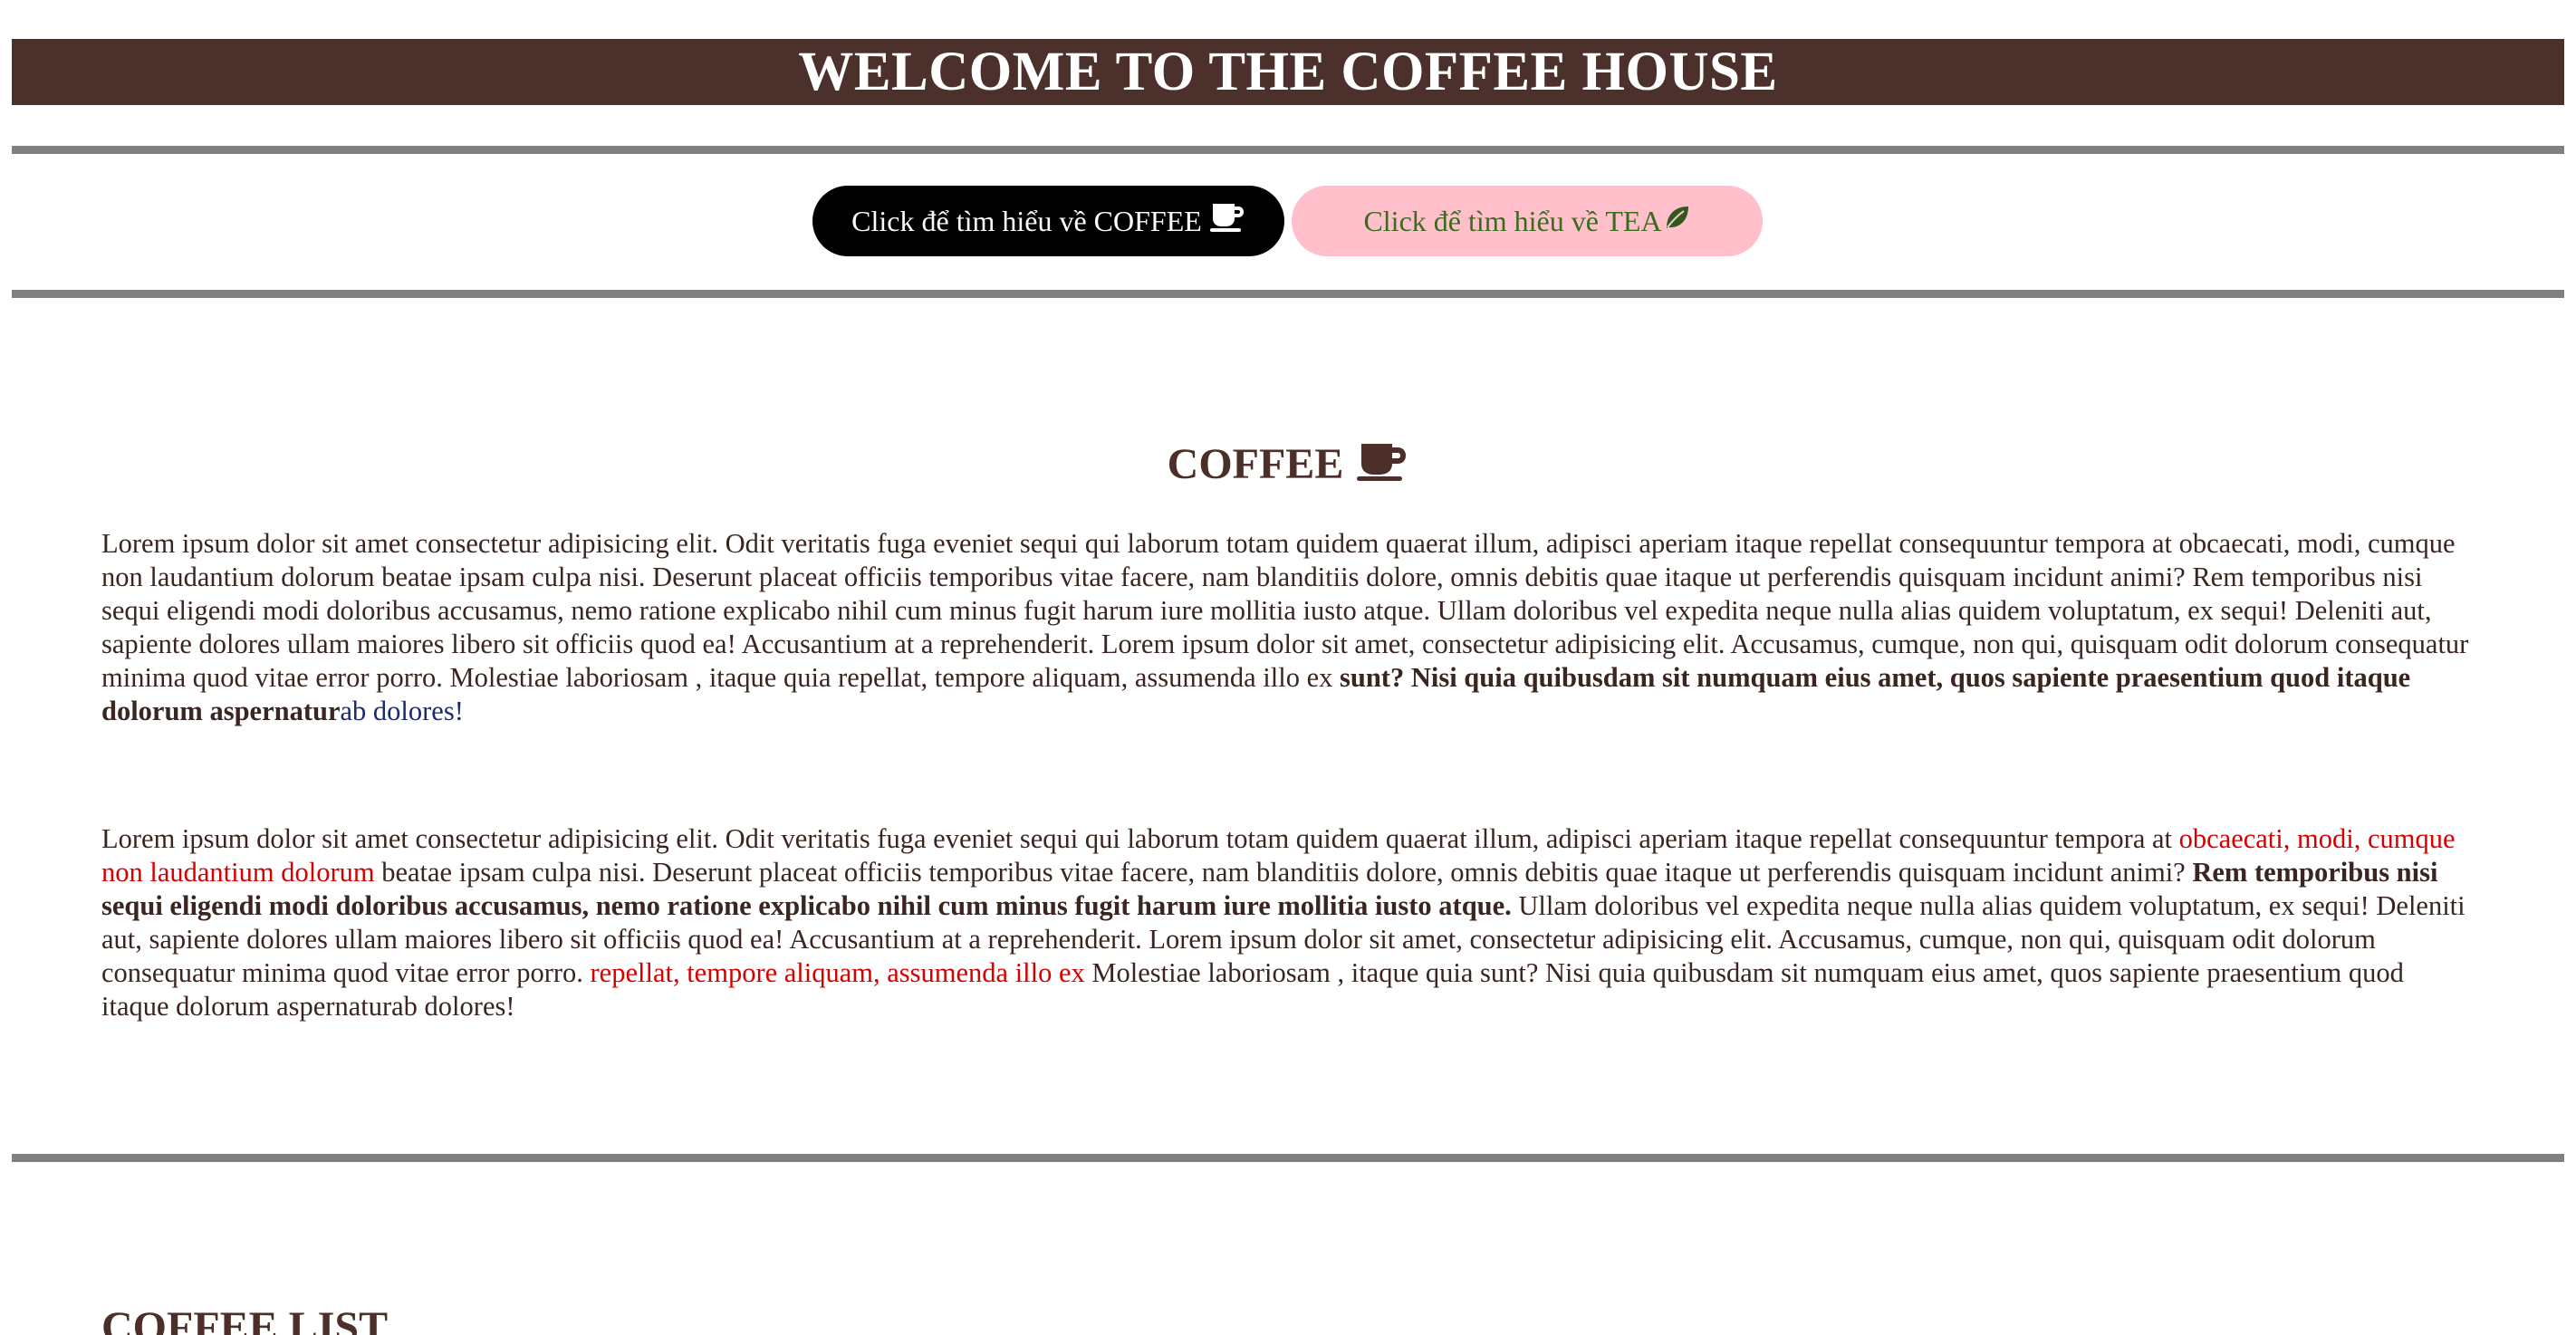 The width and height of the screenshot is (2576, 1335). What do you see at coordinates (245, 1319) in the screenshot?
I see `coffee-list-title: COFFEE LIST` at bounding box center [245, 1319].